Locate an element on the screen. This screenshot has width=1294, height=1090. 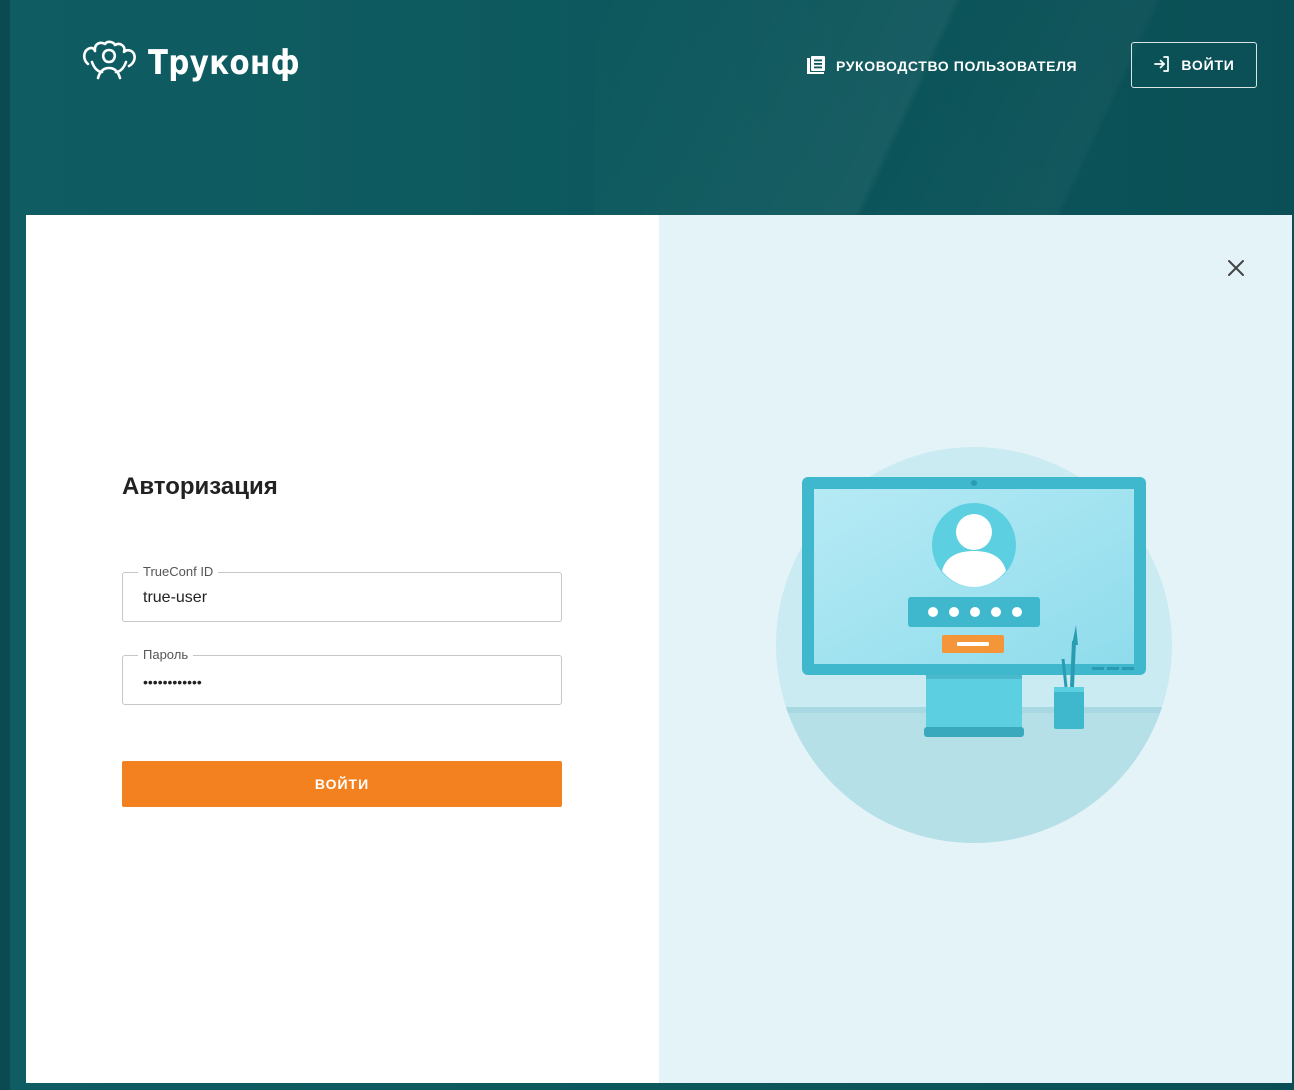
login-arrow-icon is located at coordinates (1162, 65).